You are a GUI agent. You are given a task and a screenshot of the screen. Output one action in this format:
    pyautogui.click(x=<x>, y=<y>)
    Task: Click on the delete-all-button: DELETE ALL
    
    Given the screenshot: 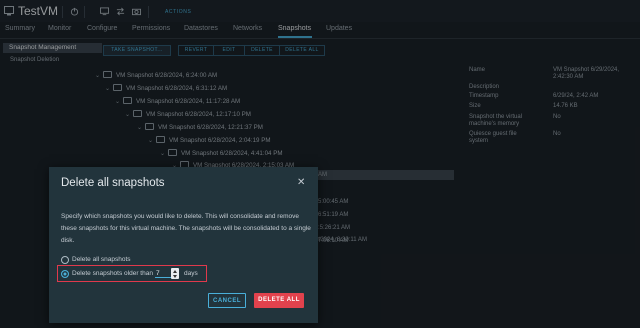 What is the action you would take?
    pyautogui.click(x=279, y=300)
    